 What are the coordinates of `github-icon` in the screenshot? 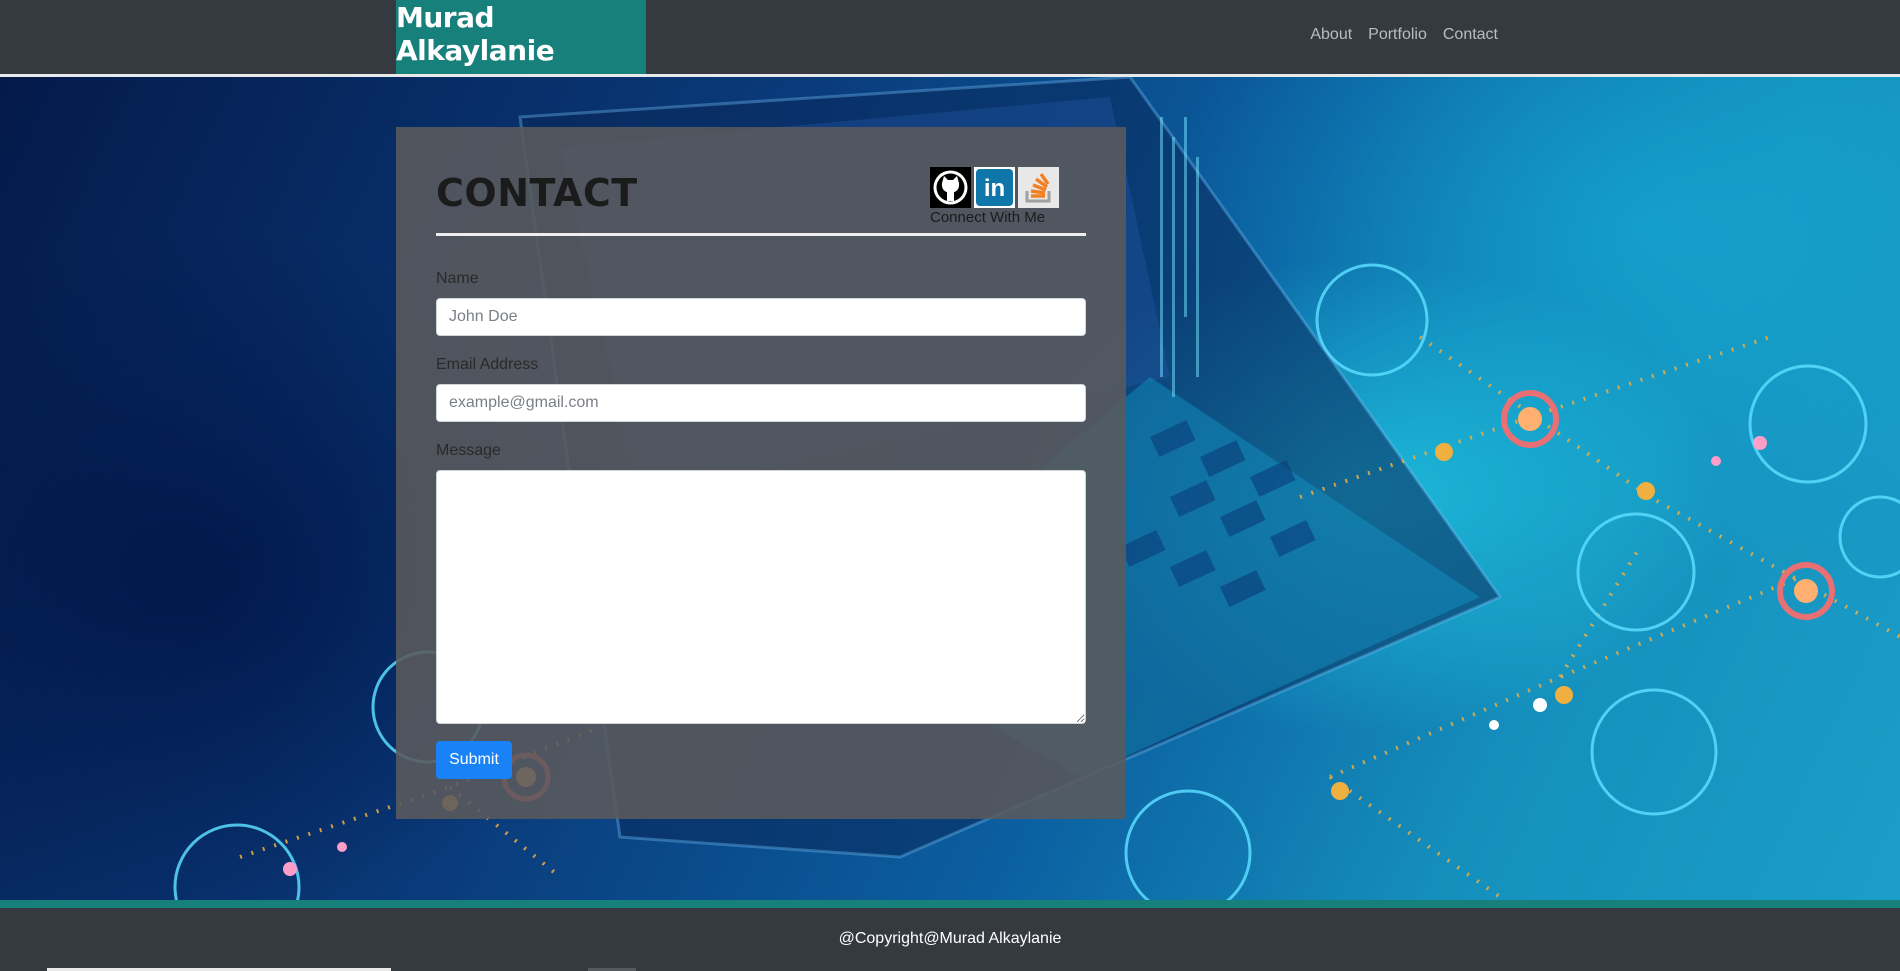 It's located at (950, 187).